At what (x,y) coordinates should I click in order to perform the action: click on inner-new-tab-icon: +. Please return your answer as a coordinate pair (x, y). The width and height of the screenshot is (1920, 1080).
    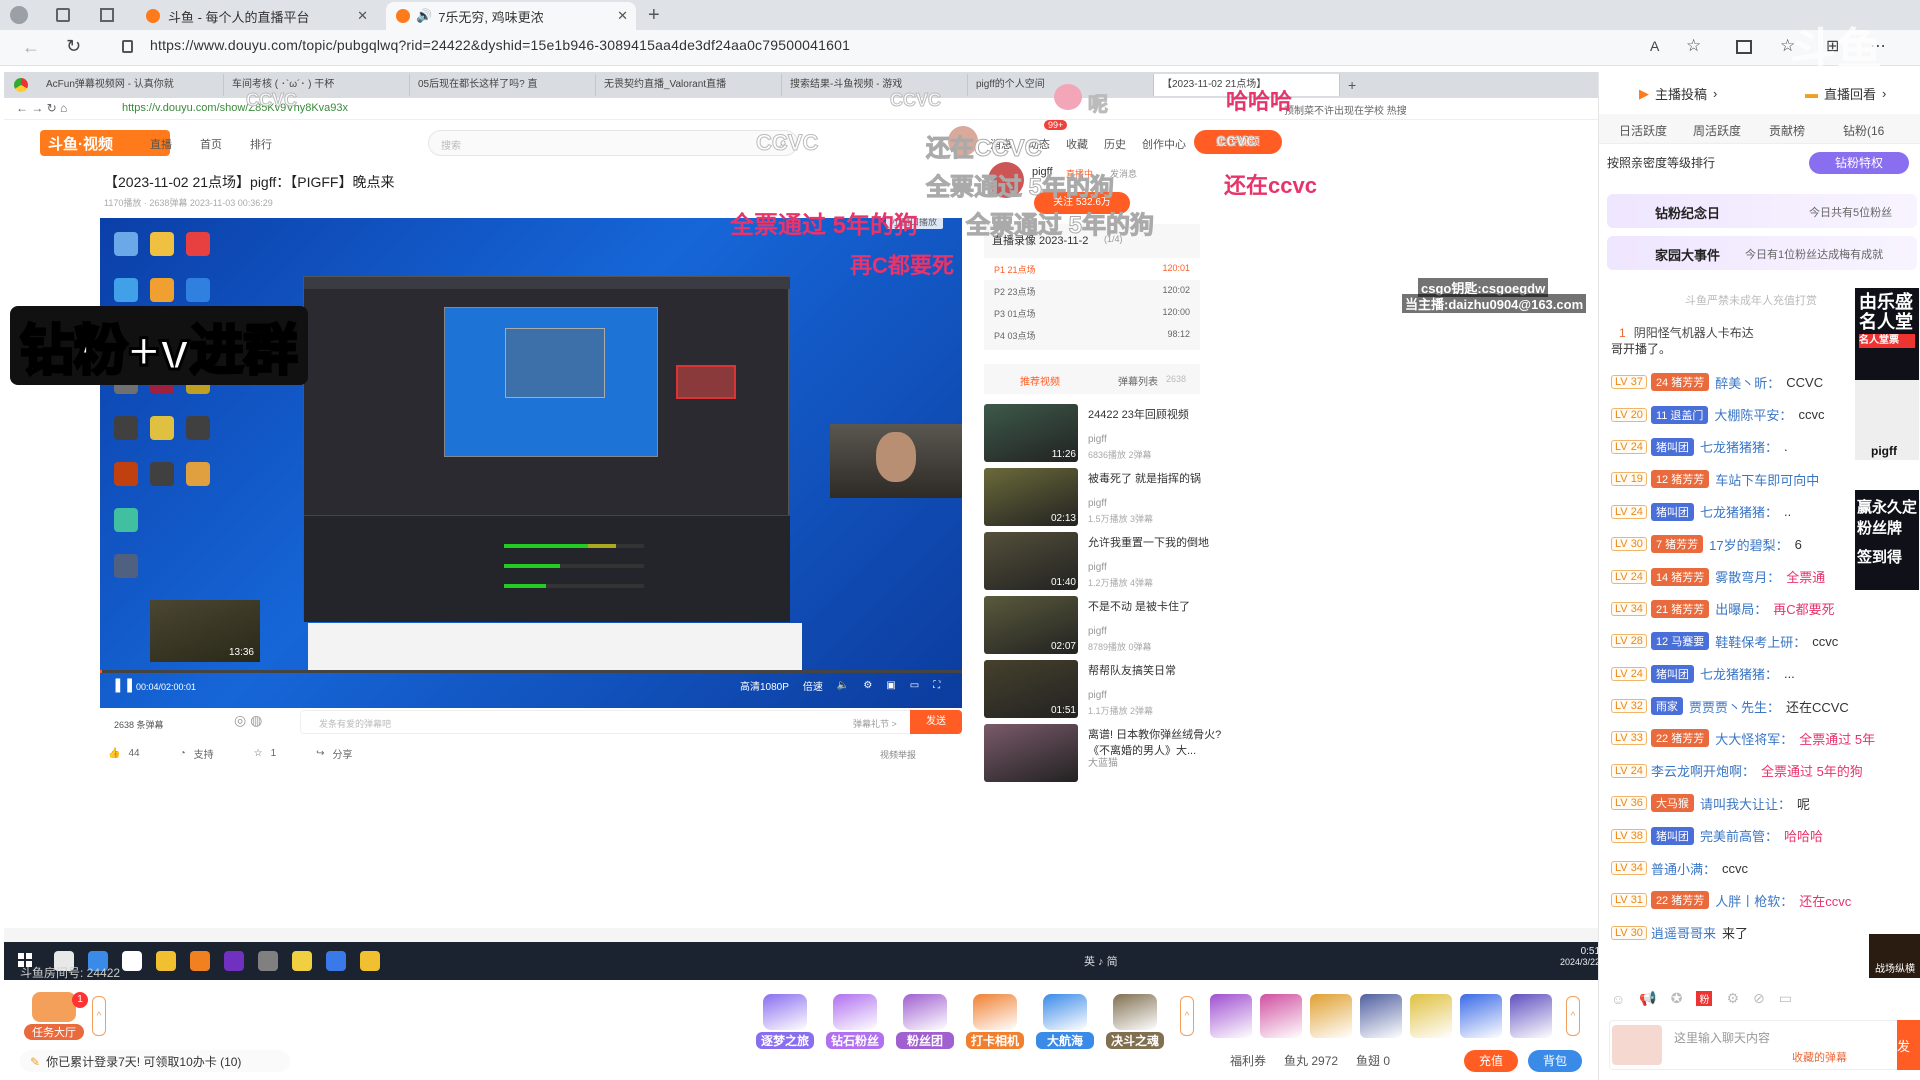
    Looking at the image, I should click on (1352, 85).